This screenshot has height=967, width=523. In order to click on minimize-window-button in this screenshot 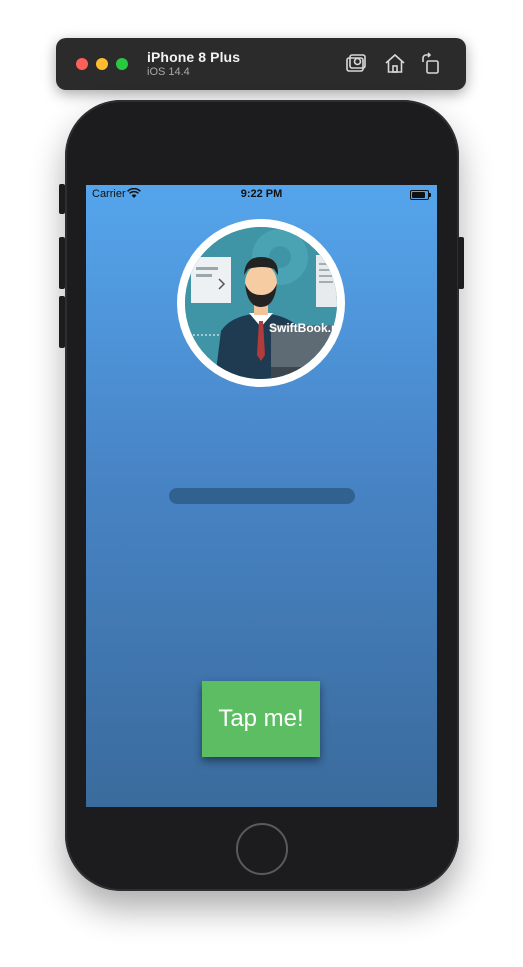, I will do `click(102, 64)`.